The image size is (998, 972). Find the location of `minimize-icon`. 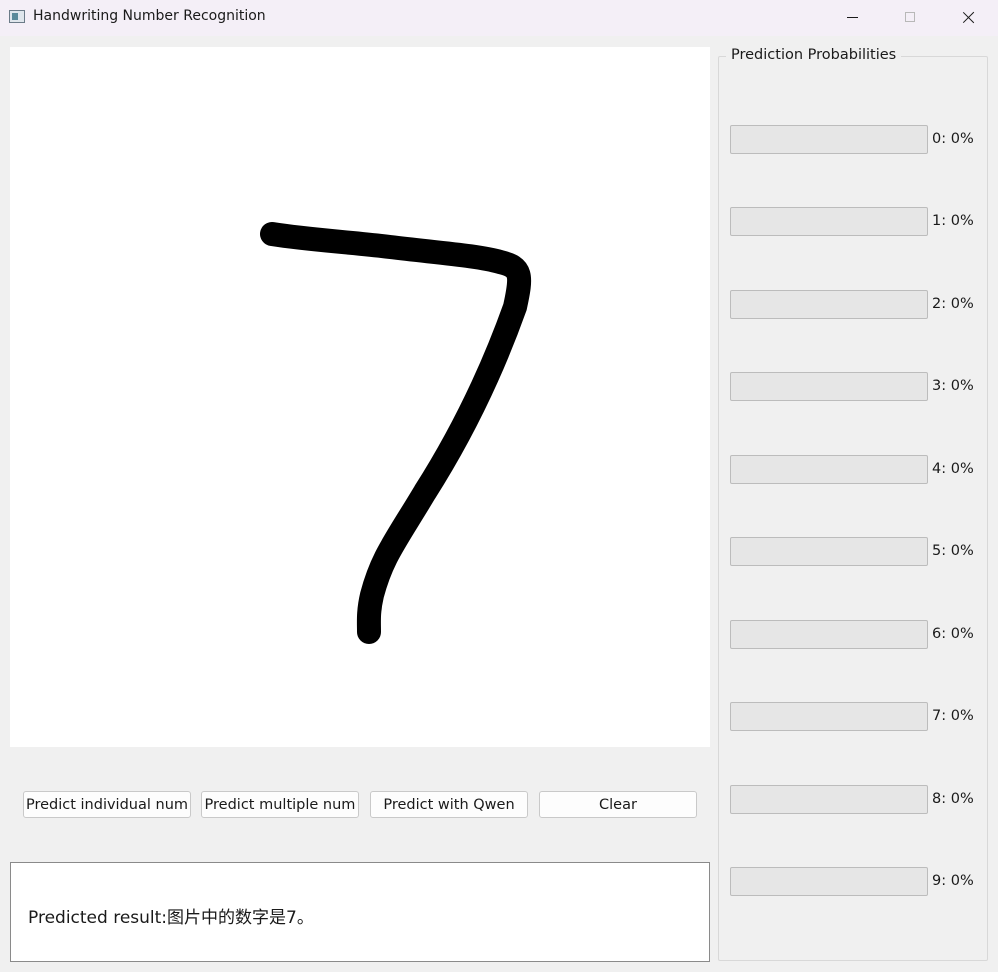

minimize-icon is located at coordinates (852, 17).